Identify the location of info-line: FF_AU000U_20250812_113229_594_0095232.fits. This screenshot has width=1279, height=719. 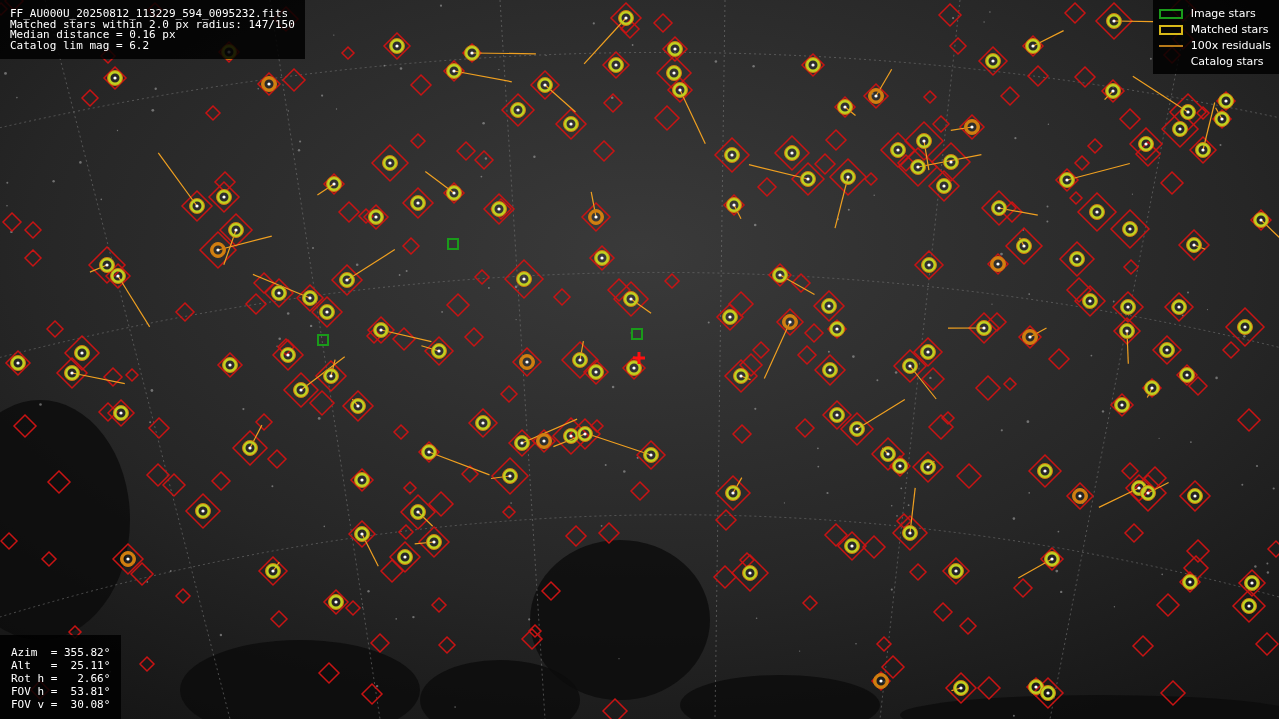
(150, 14).